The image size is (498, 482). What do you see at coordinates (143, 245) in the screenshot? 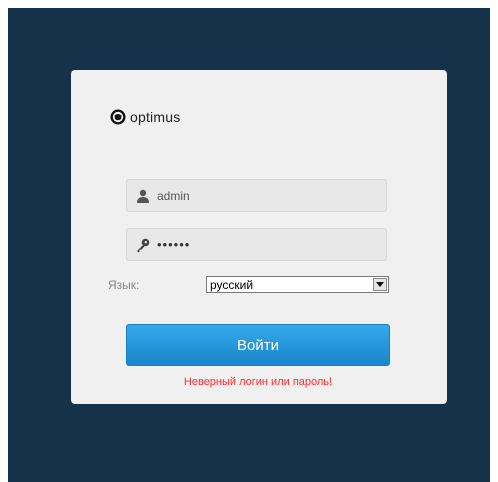
I see `key-icon` at bounding box center [143, 245].